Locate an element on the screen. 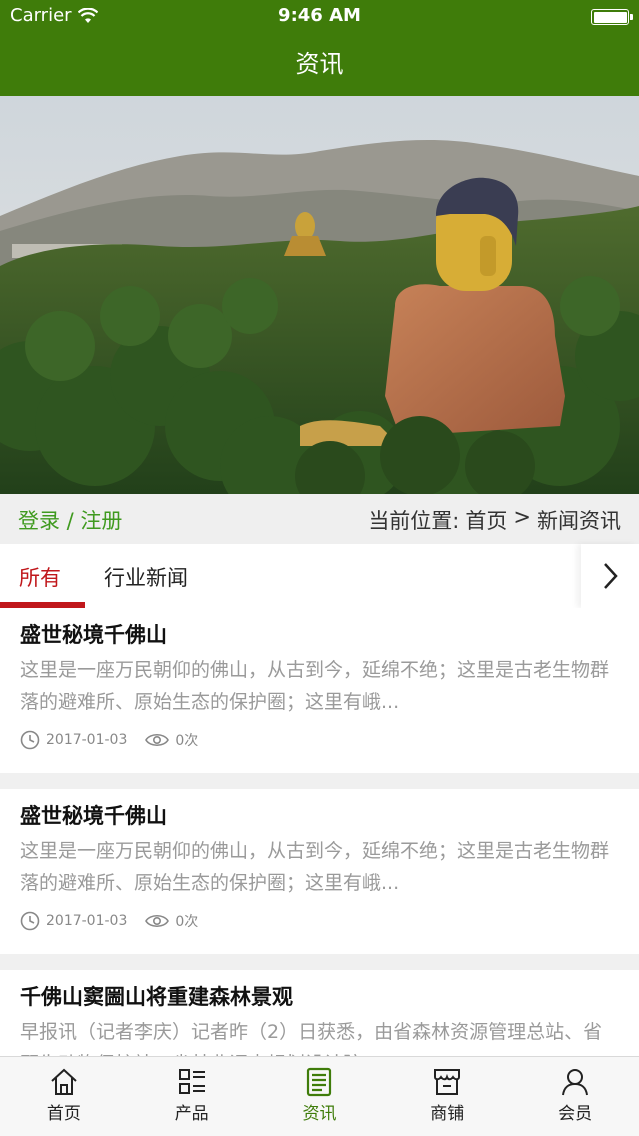  tabbar-item-stores: 商铺 is located at coordinates (447, 1096).